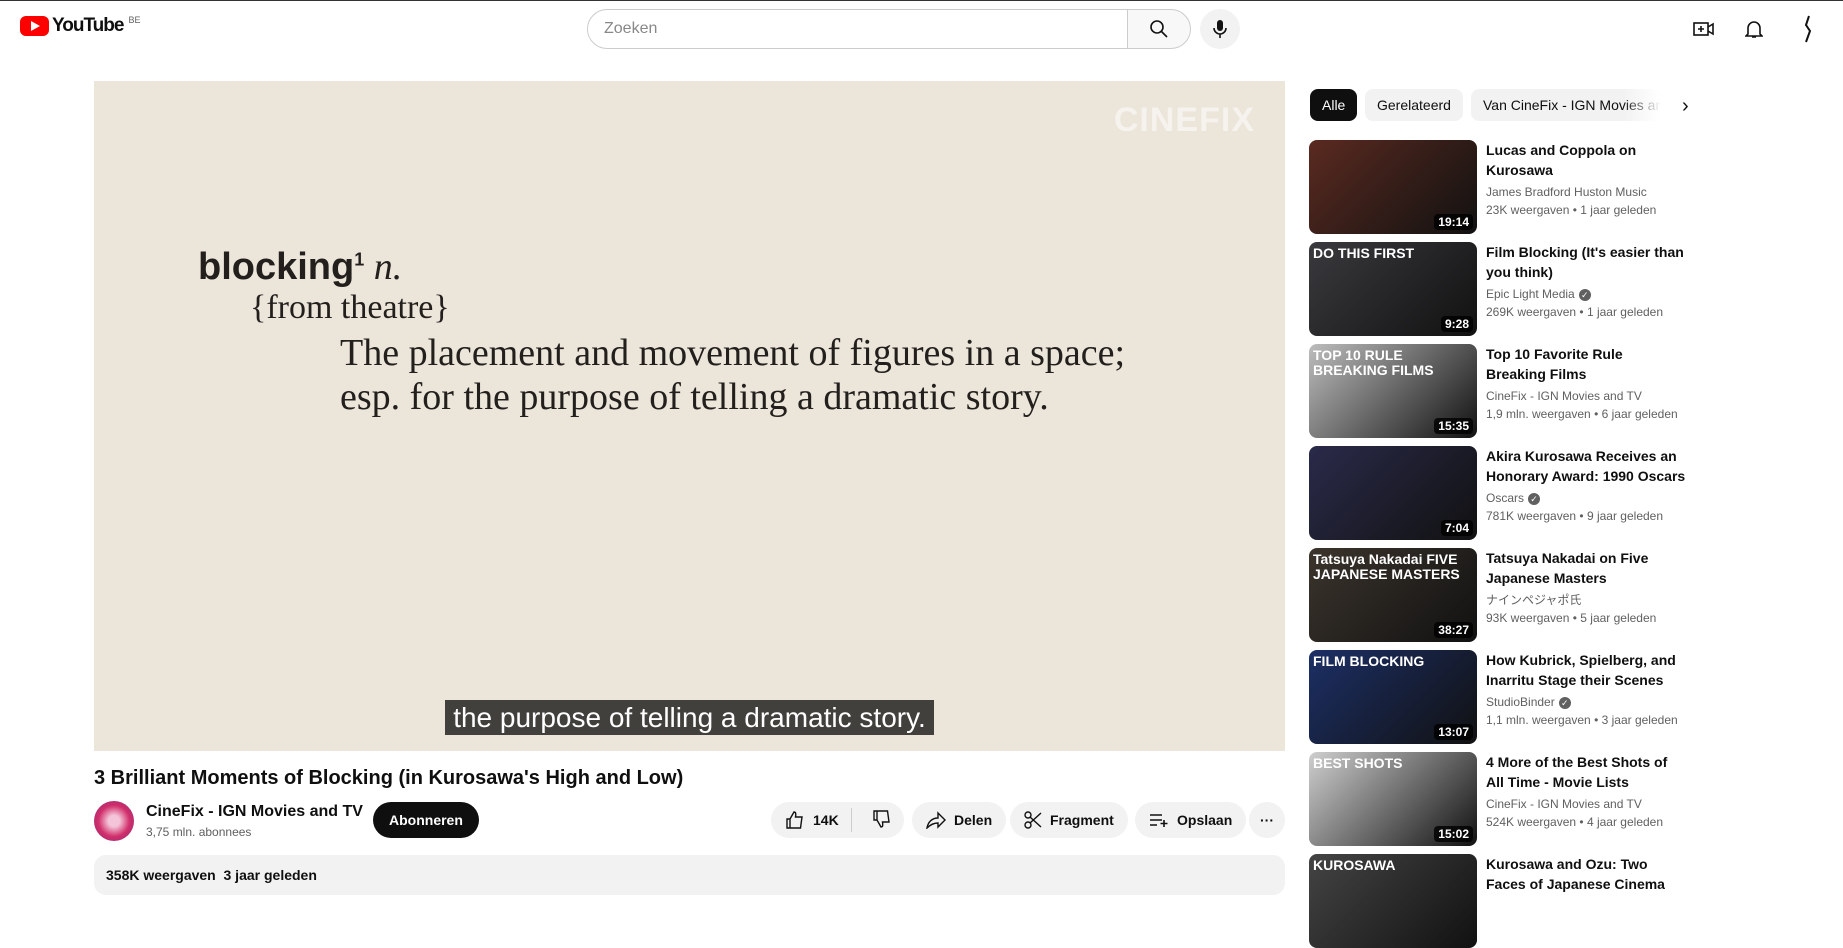 The width and height of the screenshot is (1843, 948). What do you see at coordinates (1685, 106) in the screenshot?
I see `chips-next-chevron-icon: ›` at bounding box center [1685, 106].